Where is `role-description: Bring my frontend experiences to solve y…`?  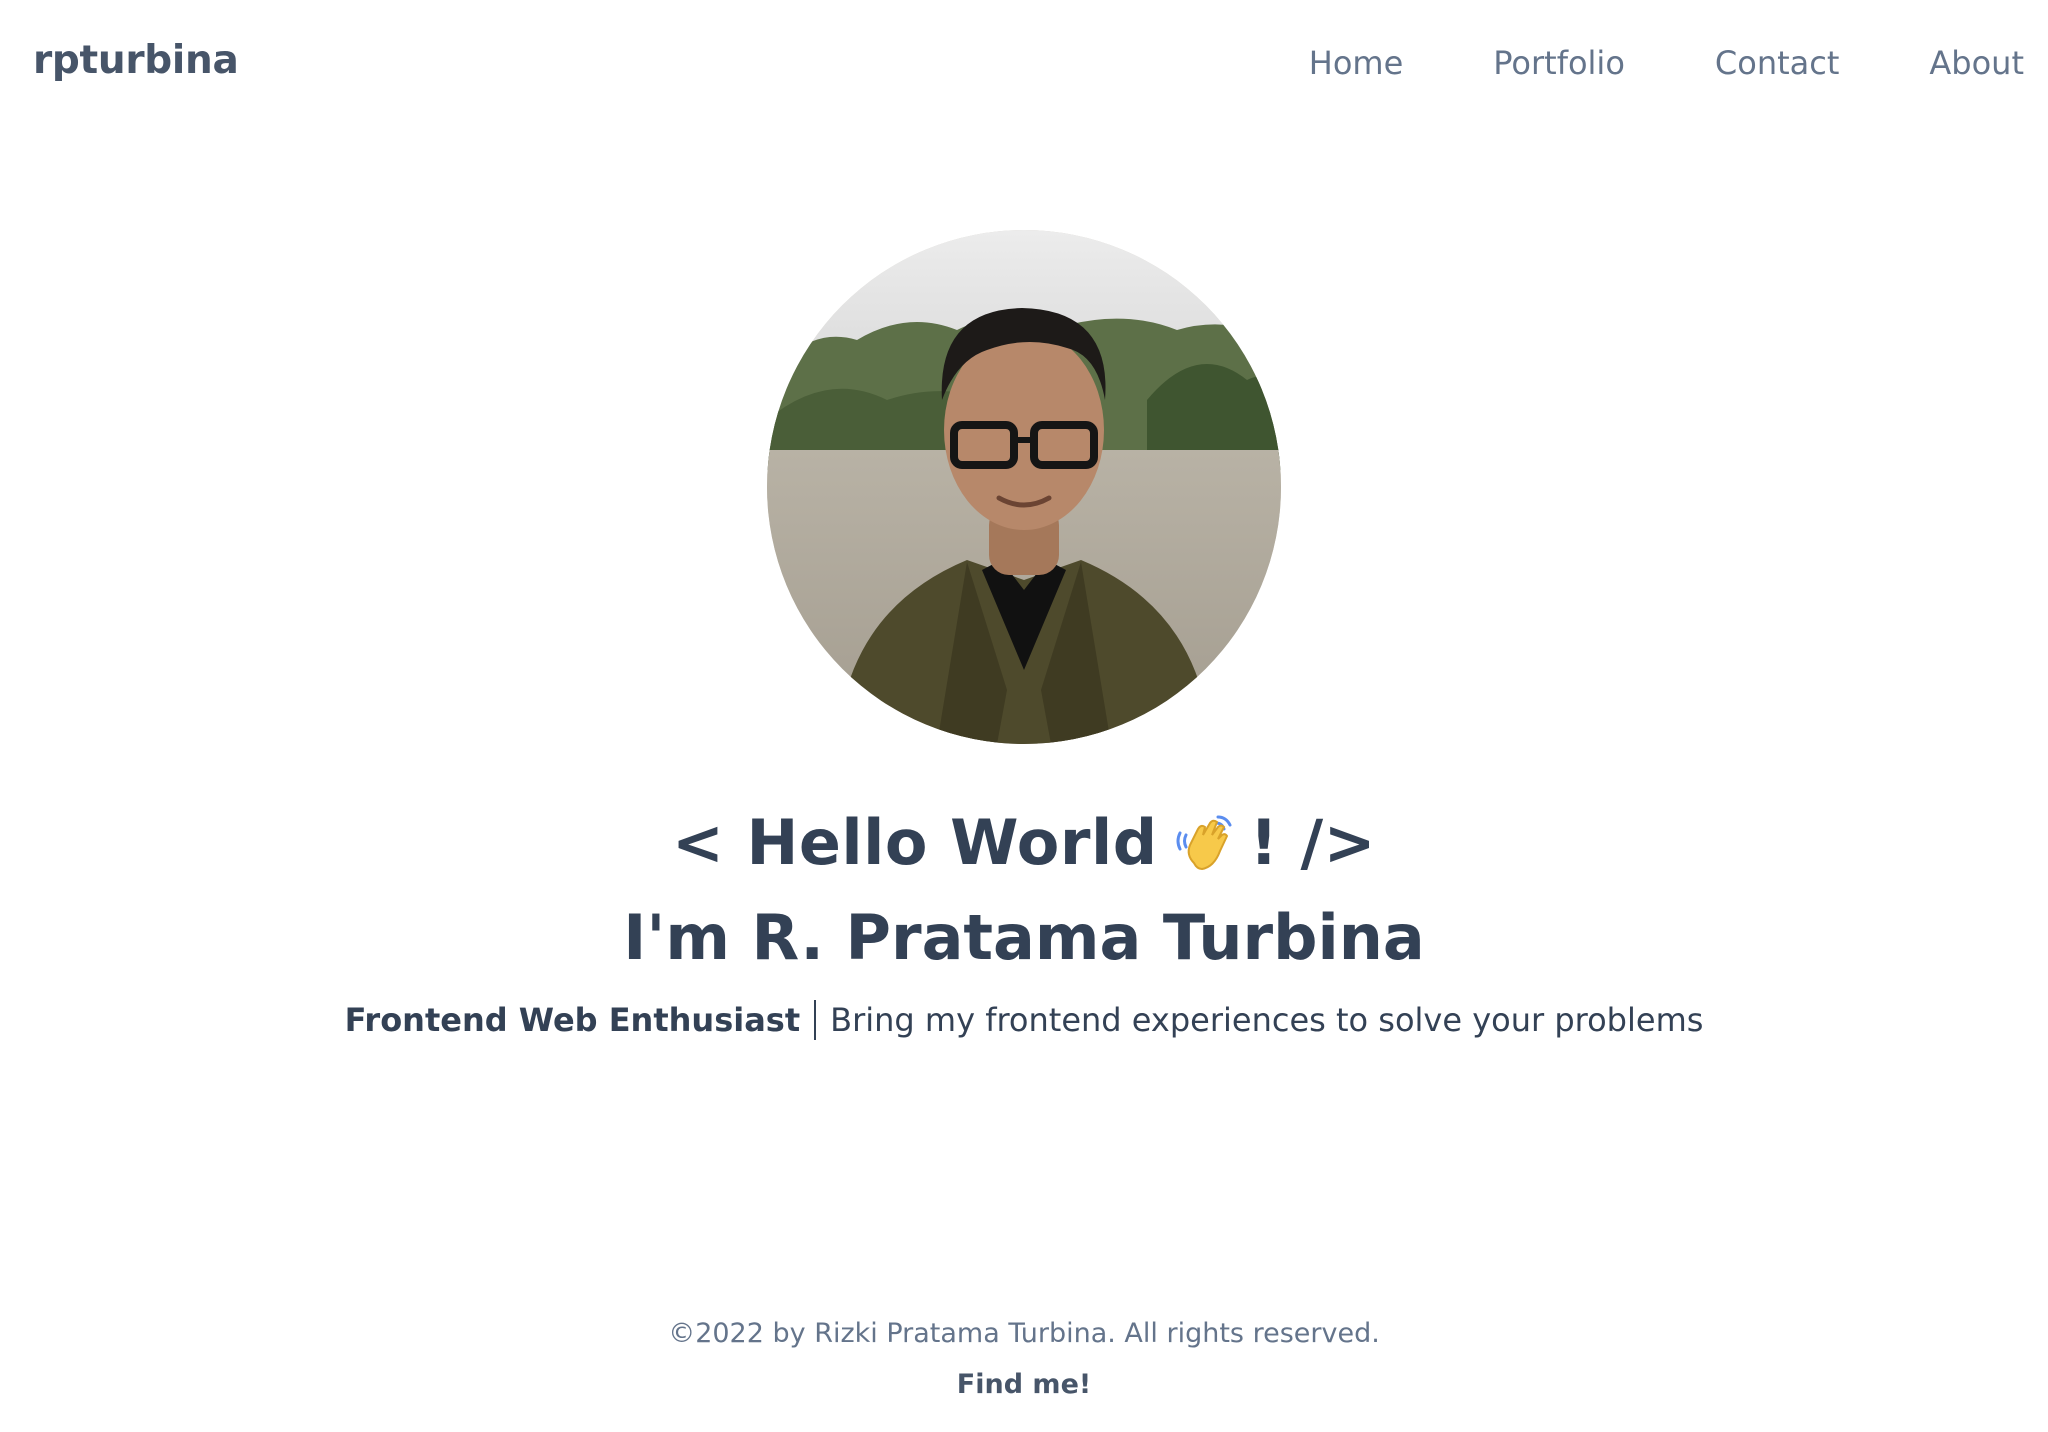 role-description: Bring my frontend experiences to solve y… is located at coordinates (1267, 1020).